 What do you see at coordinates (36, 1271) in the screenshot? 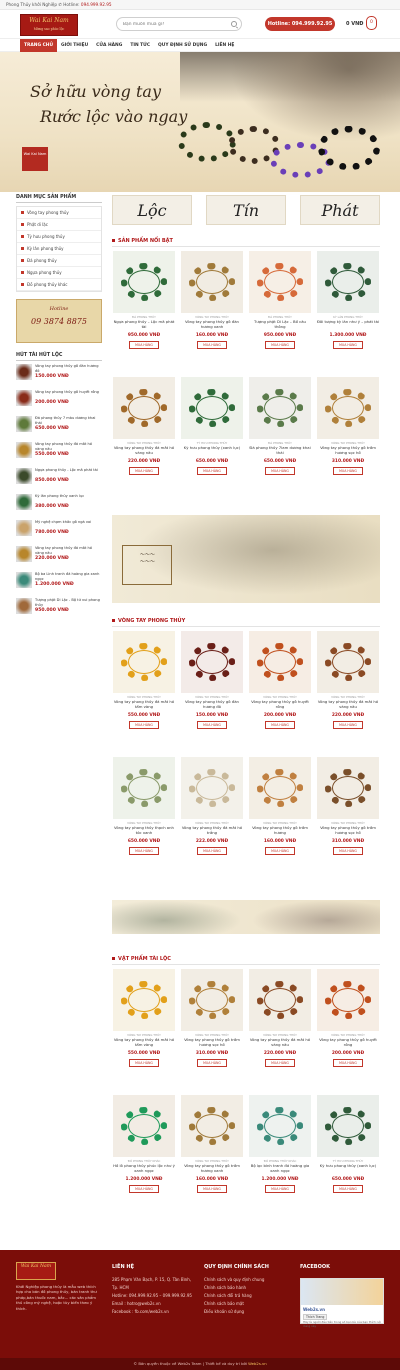
I see `footer-logo: Wai Kai Nam` at bounding box center [36, 1271].